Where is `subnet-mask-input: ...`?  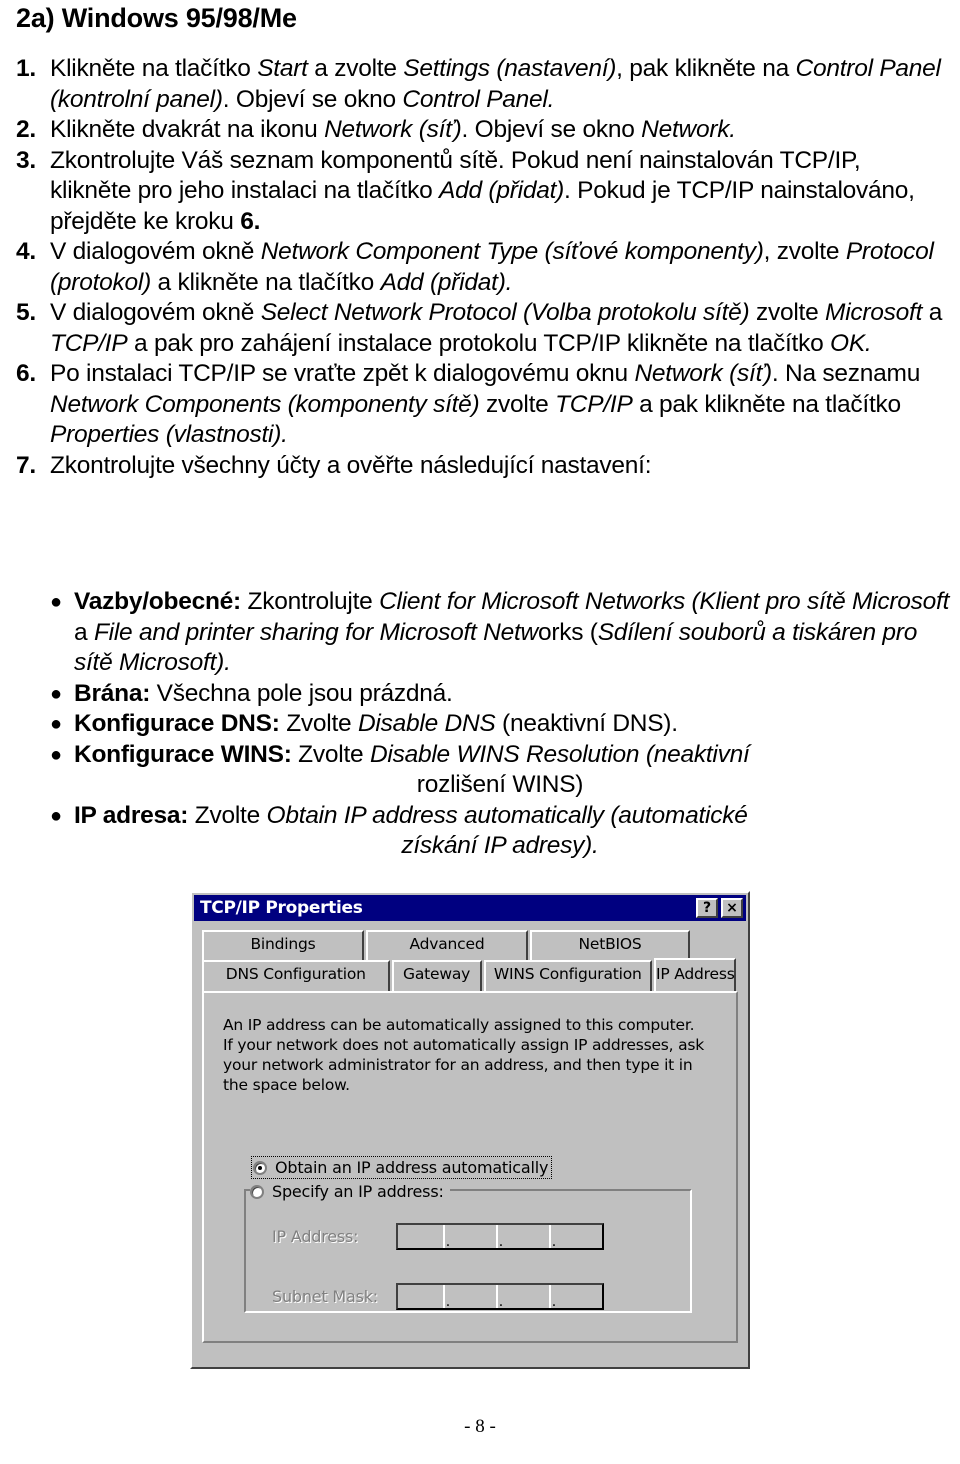 subnet-mask-input: ... is located at coordinates (500, 1296).